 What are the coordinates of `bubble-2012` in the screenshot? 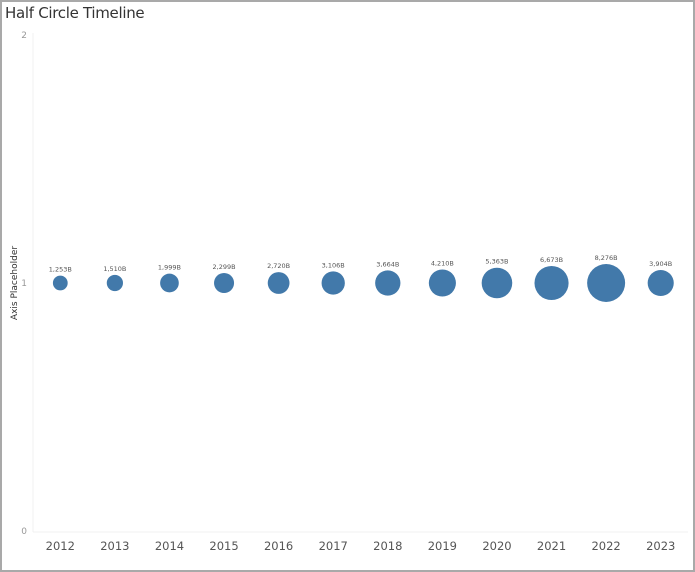 It's located at (60, 283).